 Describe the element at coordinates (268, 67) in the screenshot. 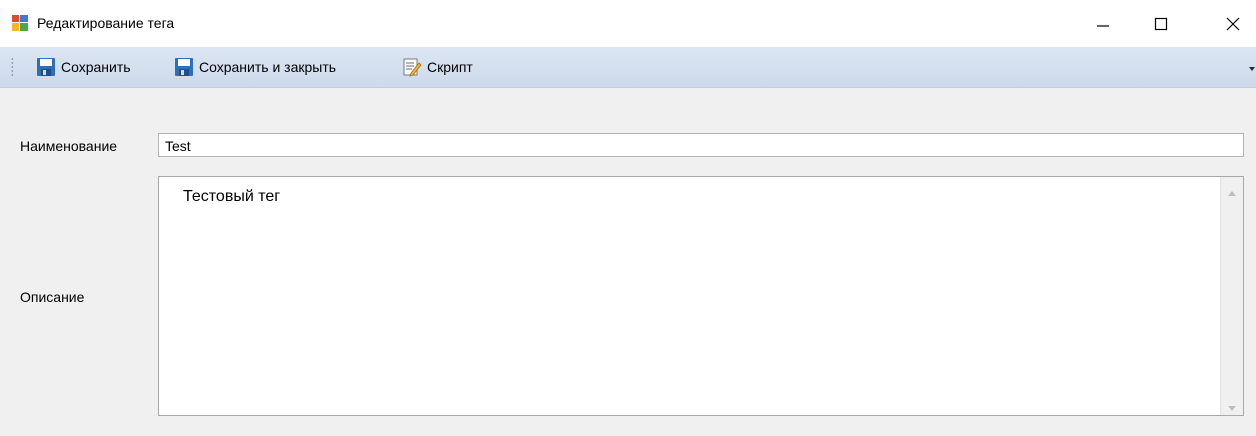

I see `save-and-close-button-label: Сохранить и закрыть` at that location.